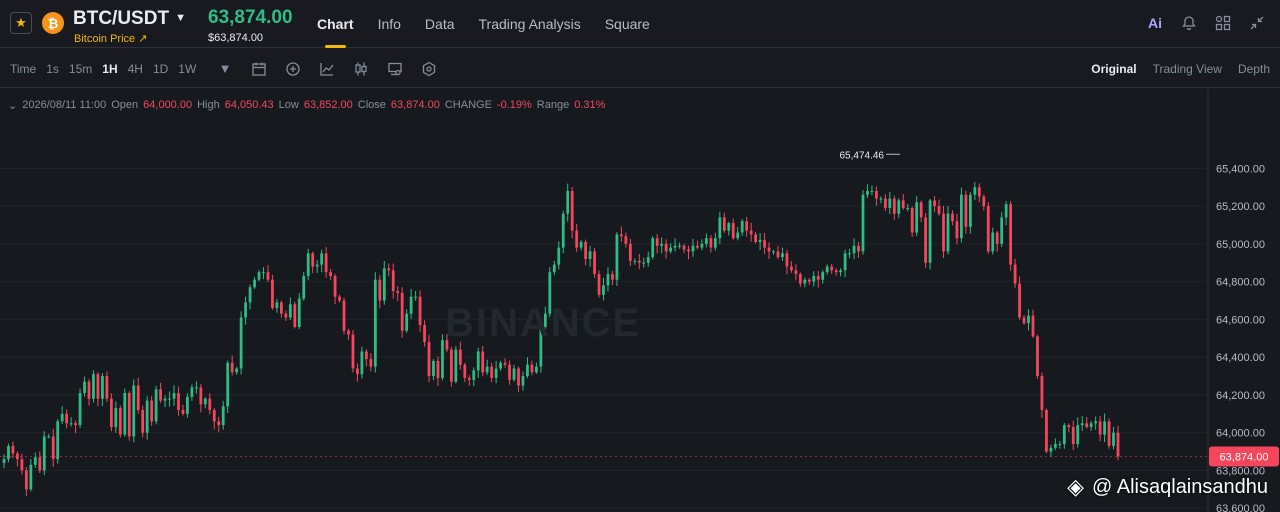 Image resolution: width=1280 pixels, height=512 pixels. I want to click on candlestick-icon, so click(361, 69).